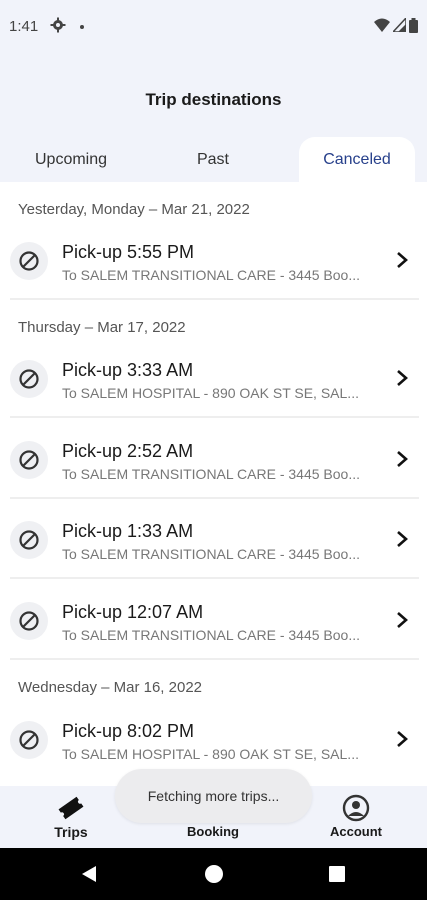  Describe the element at coordinates (71, 832) in the screenshot. I see `nav-label: Trips` at that location.